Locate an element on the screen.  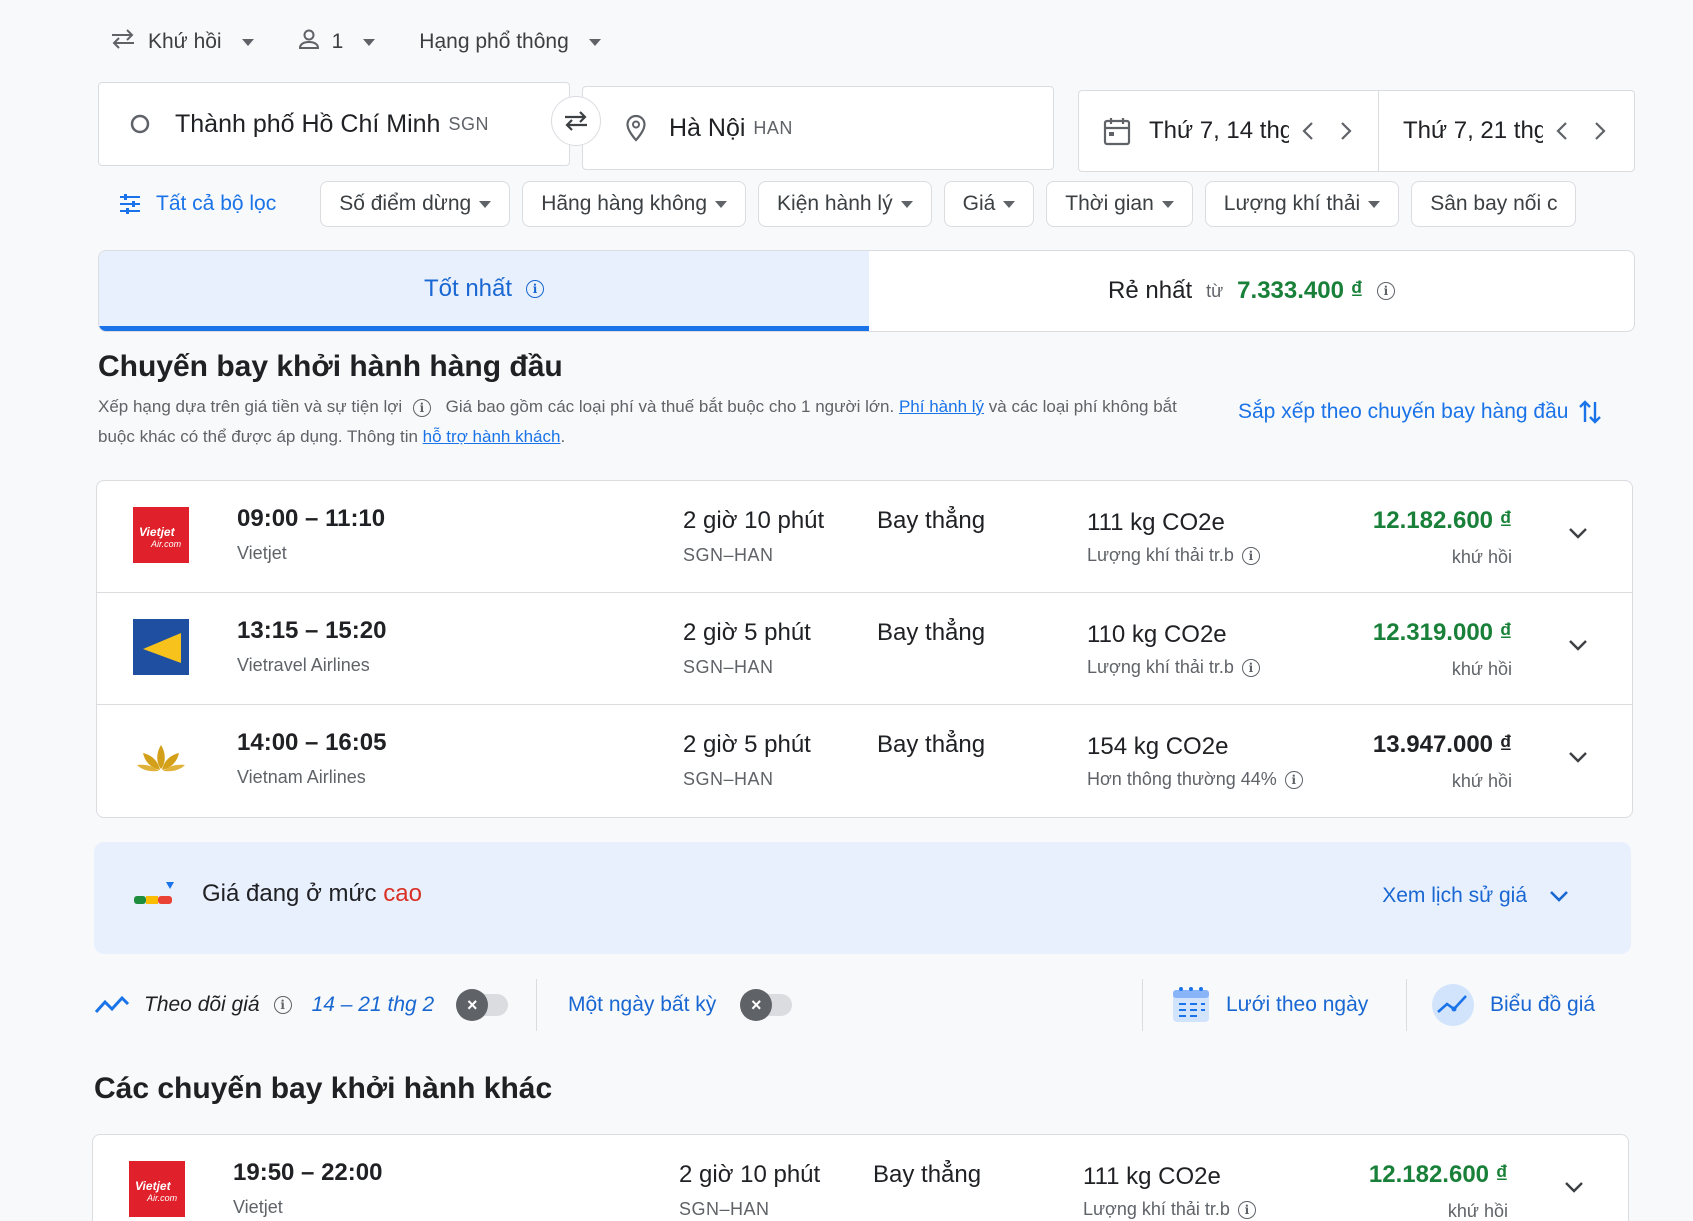
tune-icon is located at coordinates (130, 204).